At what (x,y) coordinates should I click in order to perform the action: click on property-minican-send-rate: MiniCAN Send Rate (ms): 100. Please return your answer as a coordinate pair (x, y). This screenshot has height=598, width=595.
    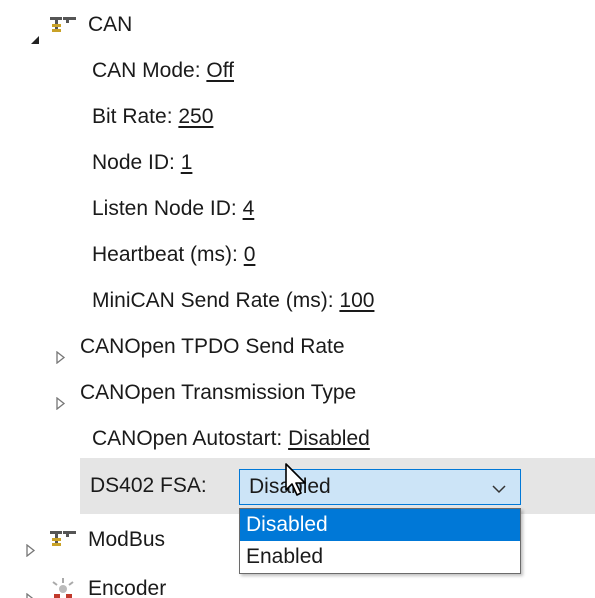
    Looking at the image, I should click on (233, 301).